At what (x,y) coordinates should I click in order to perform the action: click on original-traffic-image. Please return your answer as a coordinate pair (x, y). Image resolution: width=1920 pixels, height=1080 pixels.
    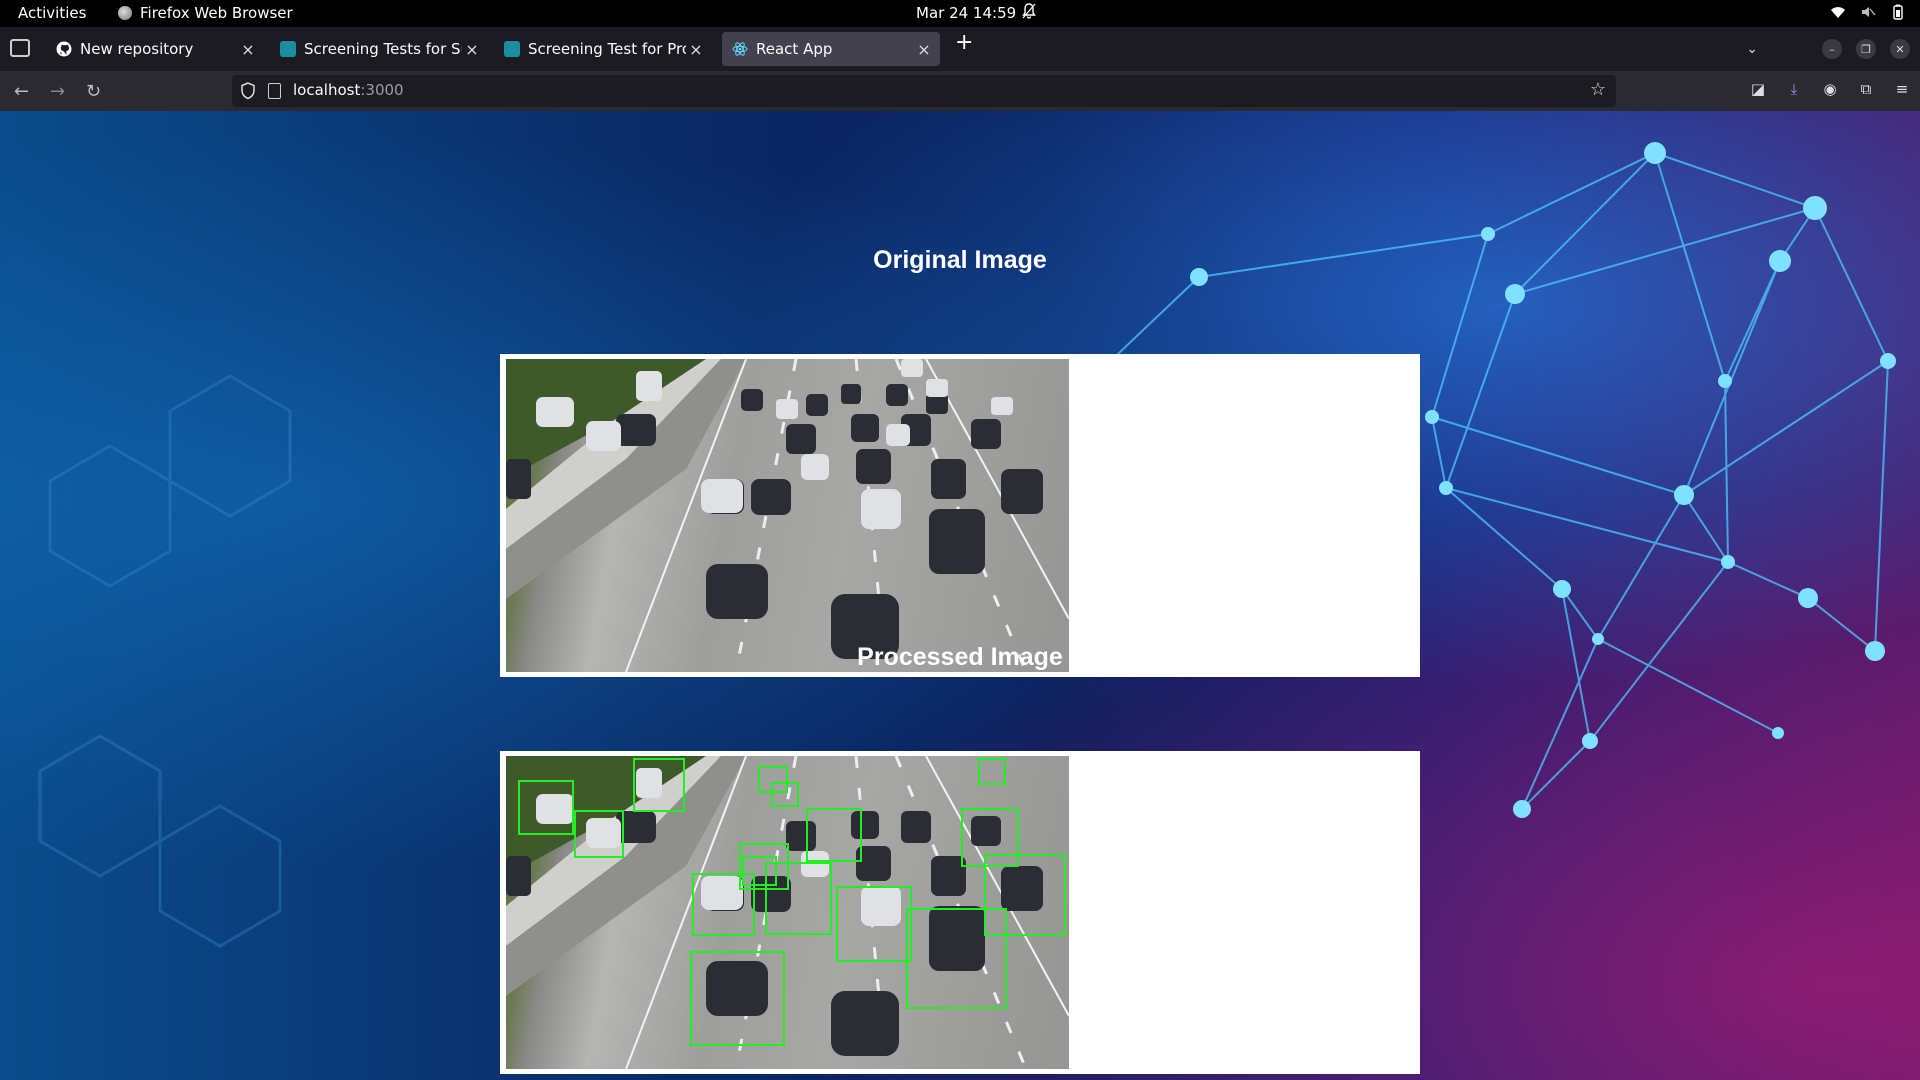
    Looking at the image, I should click on (787, 515).